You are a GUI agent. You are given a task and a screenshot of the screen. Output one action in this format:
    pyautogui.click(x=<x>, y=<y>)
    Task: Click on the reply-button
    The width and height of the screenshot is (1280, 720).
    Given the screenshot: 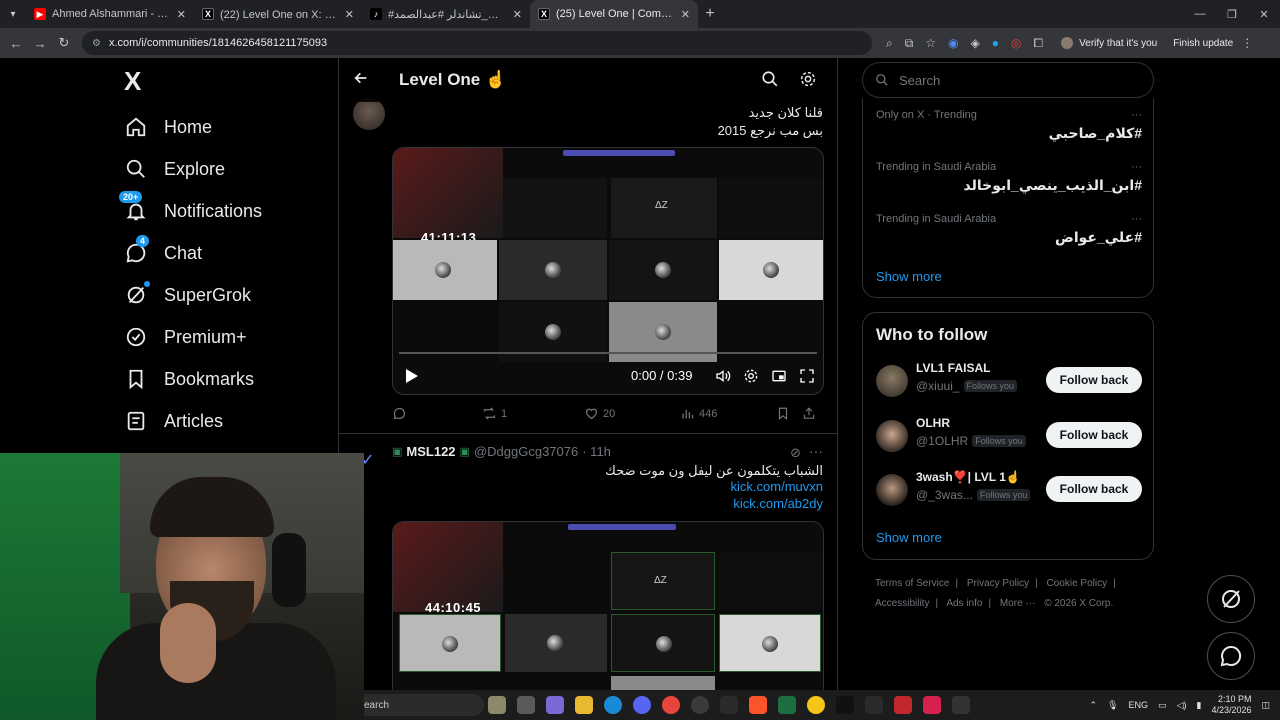 What is the action you would take?
    pyautogui.click(x=437, y=413)
    